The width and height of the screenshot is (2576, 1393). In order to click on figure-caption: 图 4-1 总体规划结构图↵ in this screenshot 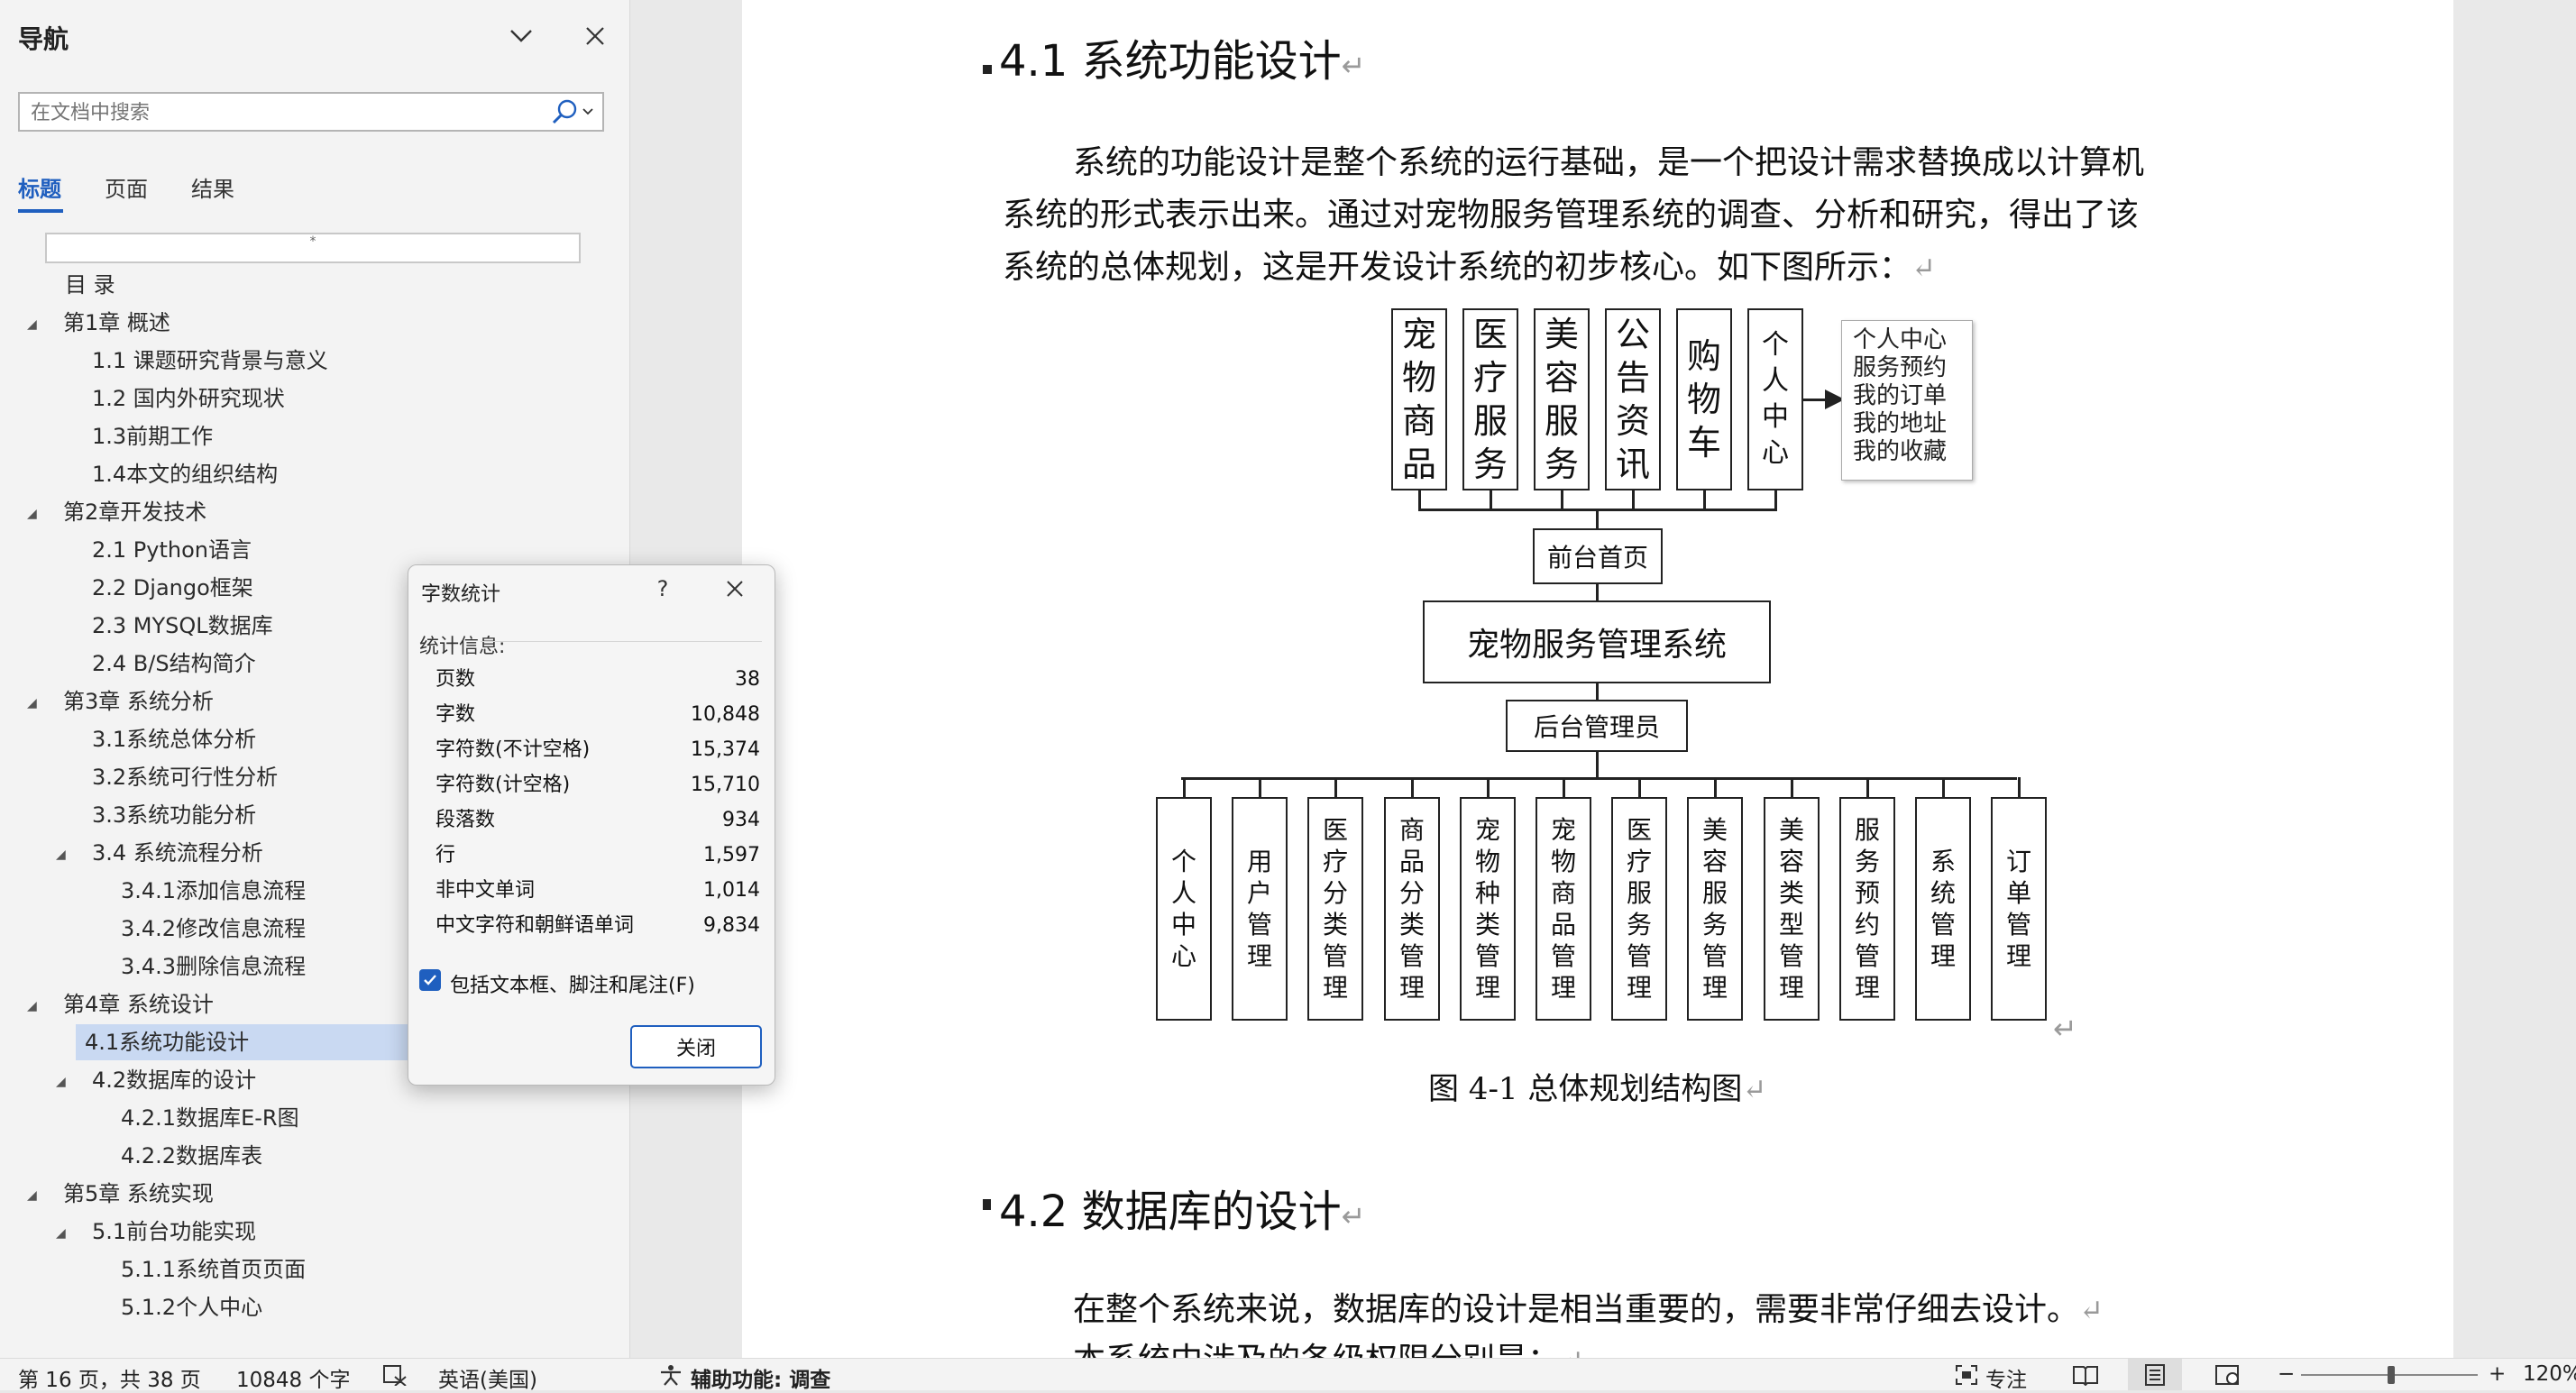, I will do `click(1597, 1086)`.